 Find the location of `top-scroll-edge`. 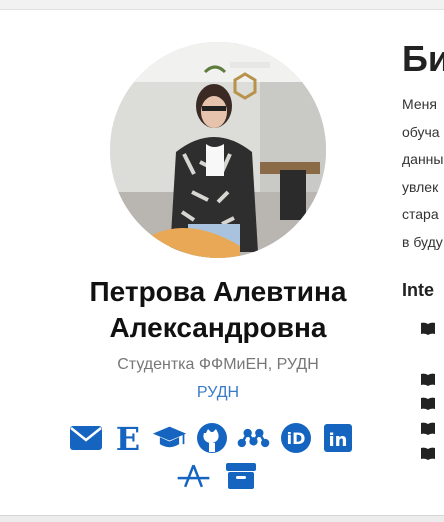

top-scroll-edge is located at coordinates (222, 5).